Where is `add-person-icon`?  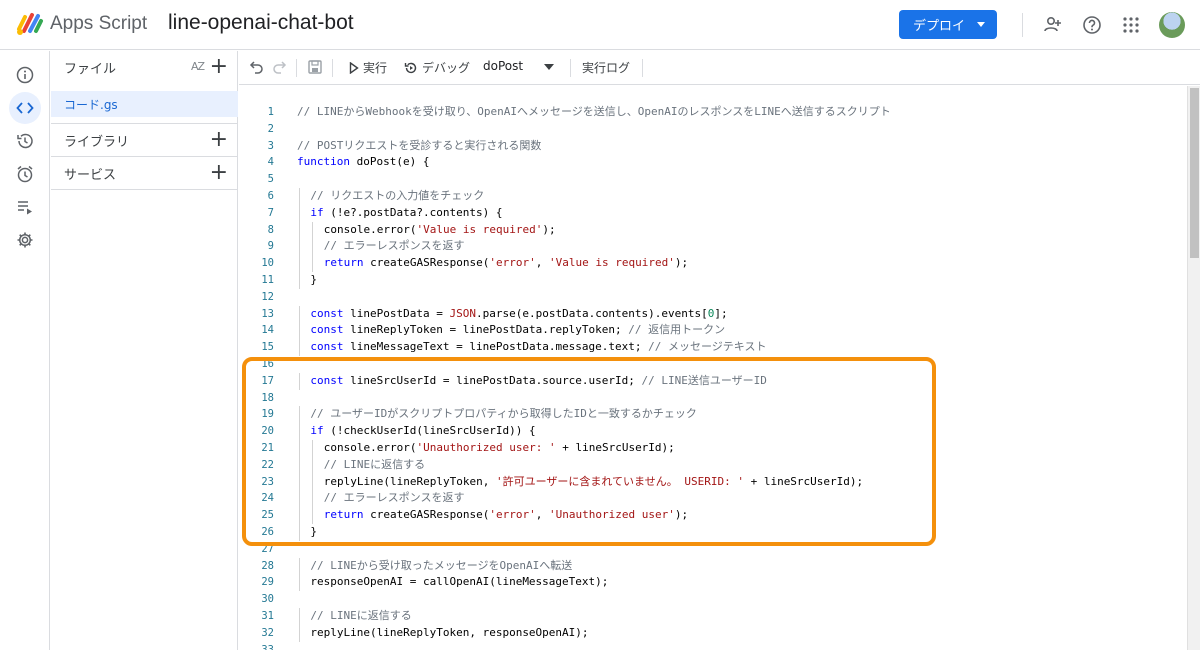 add-person-icon is located at coordinates (1053, 25).